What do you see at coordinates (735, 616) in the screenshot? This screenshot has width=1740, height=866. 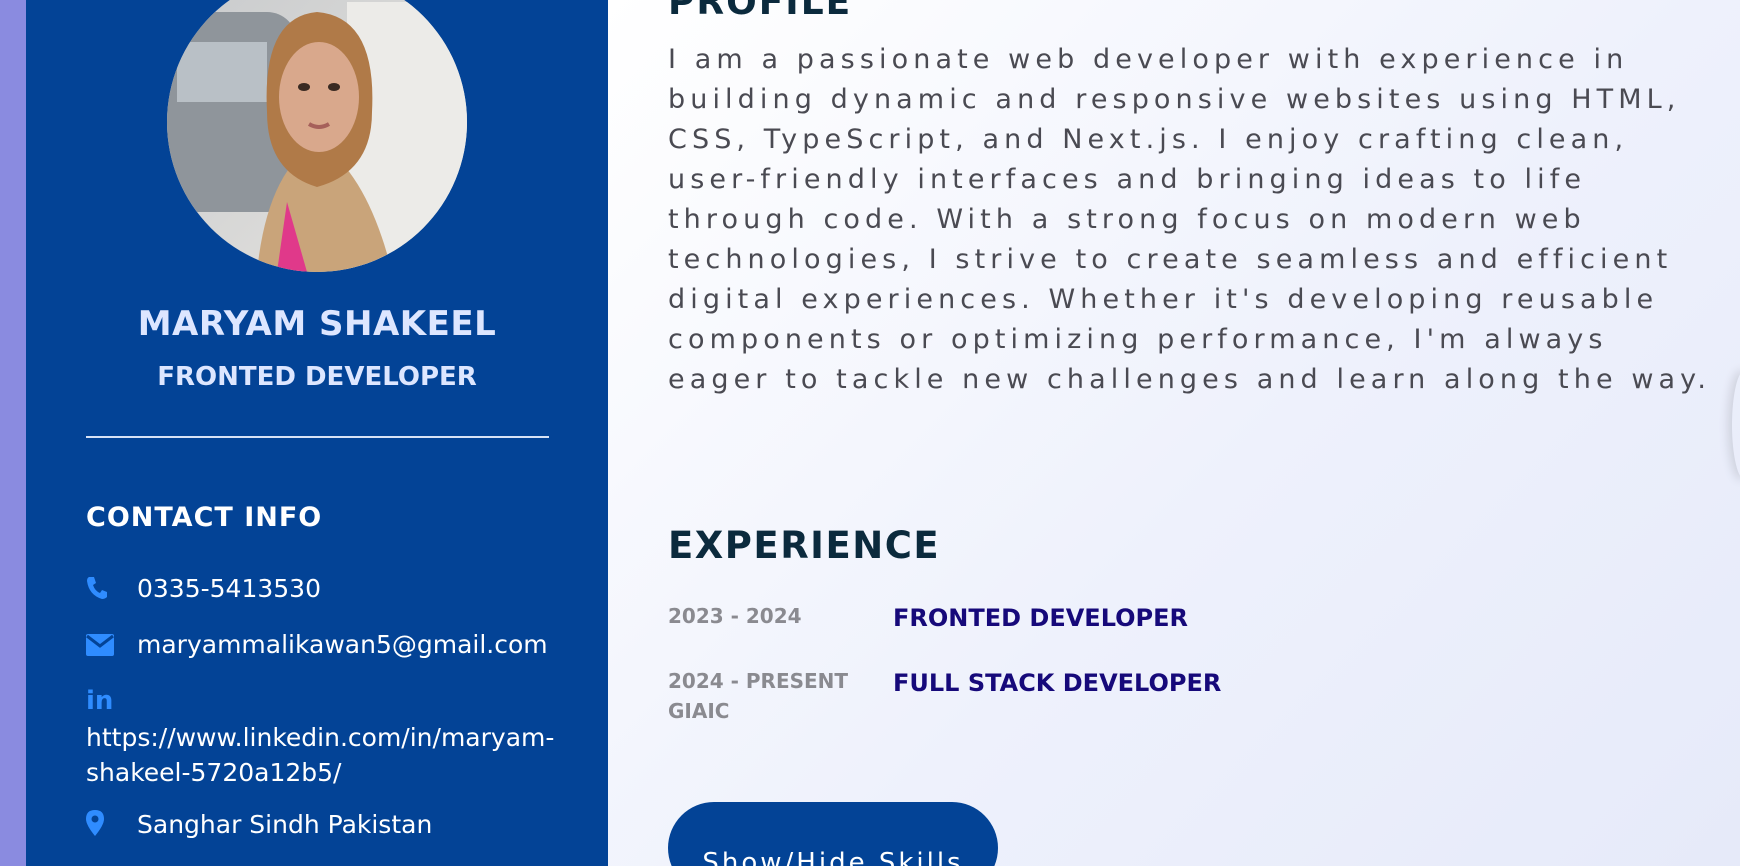 I see `experience-period: 2023 - 2024` at bounding box center [735, 616].